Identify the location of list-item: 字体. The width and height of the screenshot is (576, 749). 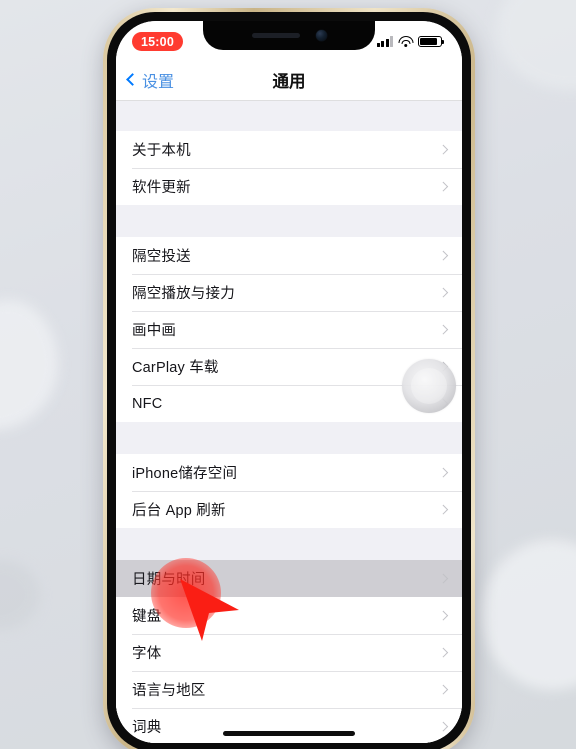
(289, 652).